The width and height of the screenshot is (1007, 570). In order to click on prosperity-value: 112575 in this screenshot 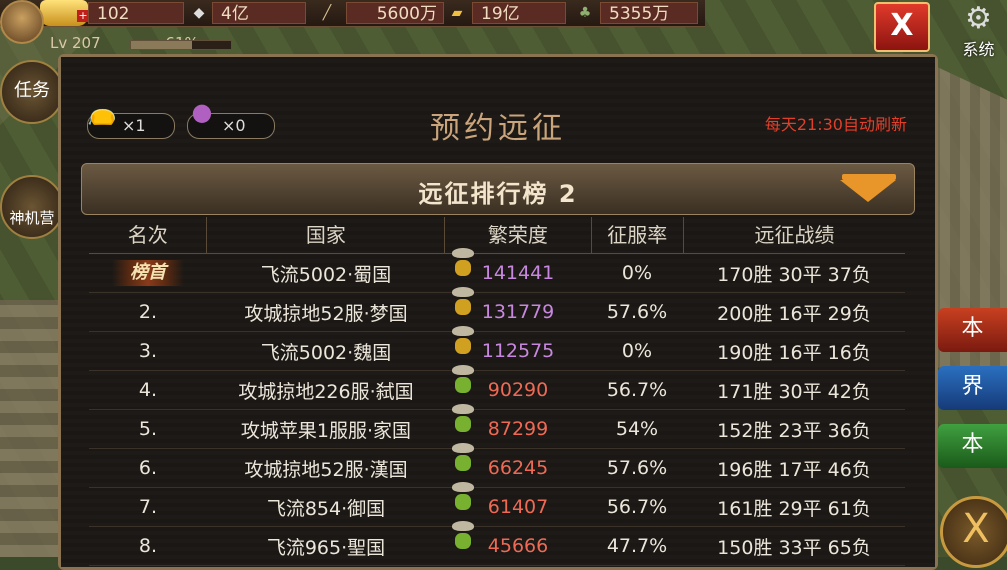, I will do `click(518, 351)`.